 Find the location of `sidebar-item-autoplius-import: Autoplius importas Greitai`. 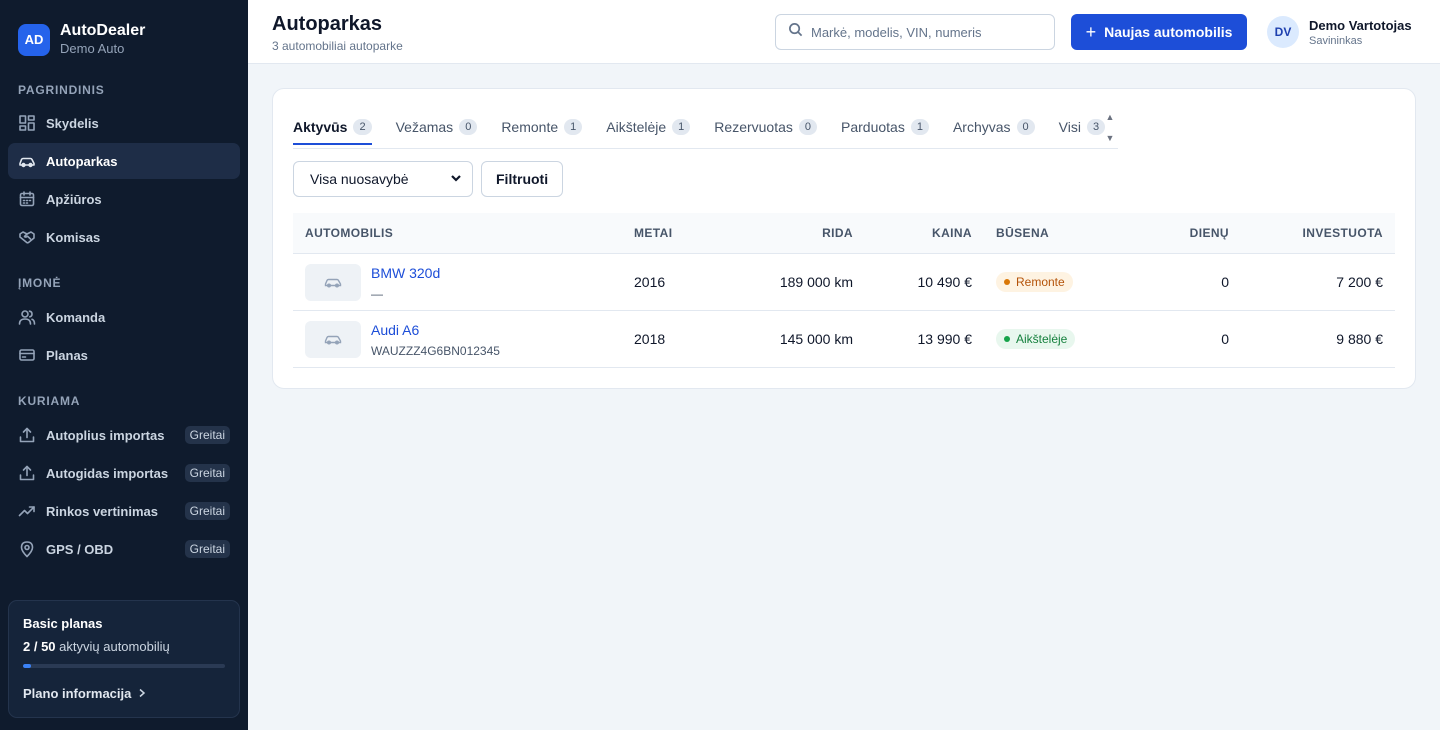

sidebar-item-autoplius-import: Autoplius importas Greitai is located at coordinates (124, 435).